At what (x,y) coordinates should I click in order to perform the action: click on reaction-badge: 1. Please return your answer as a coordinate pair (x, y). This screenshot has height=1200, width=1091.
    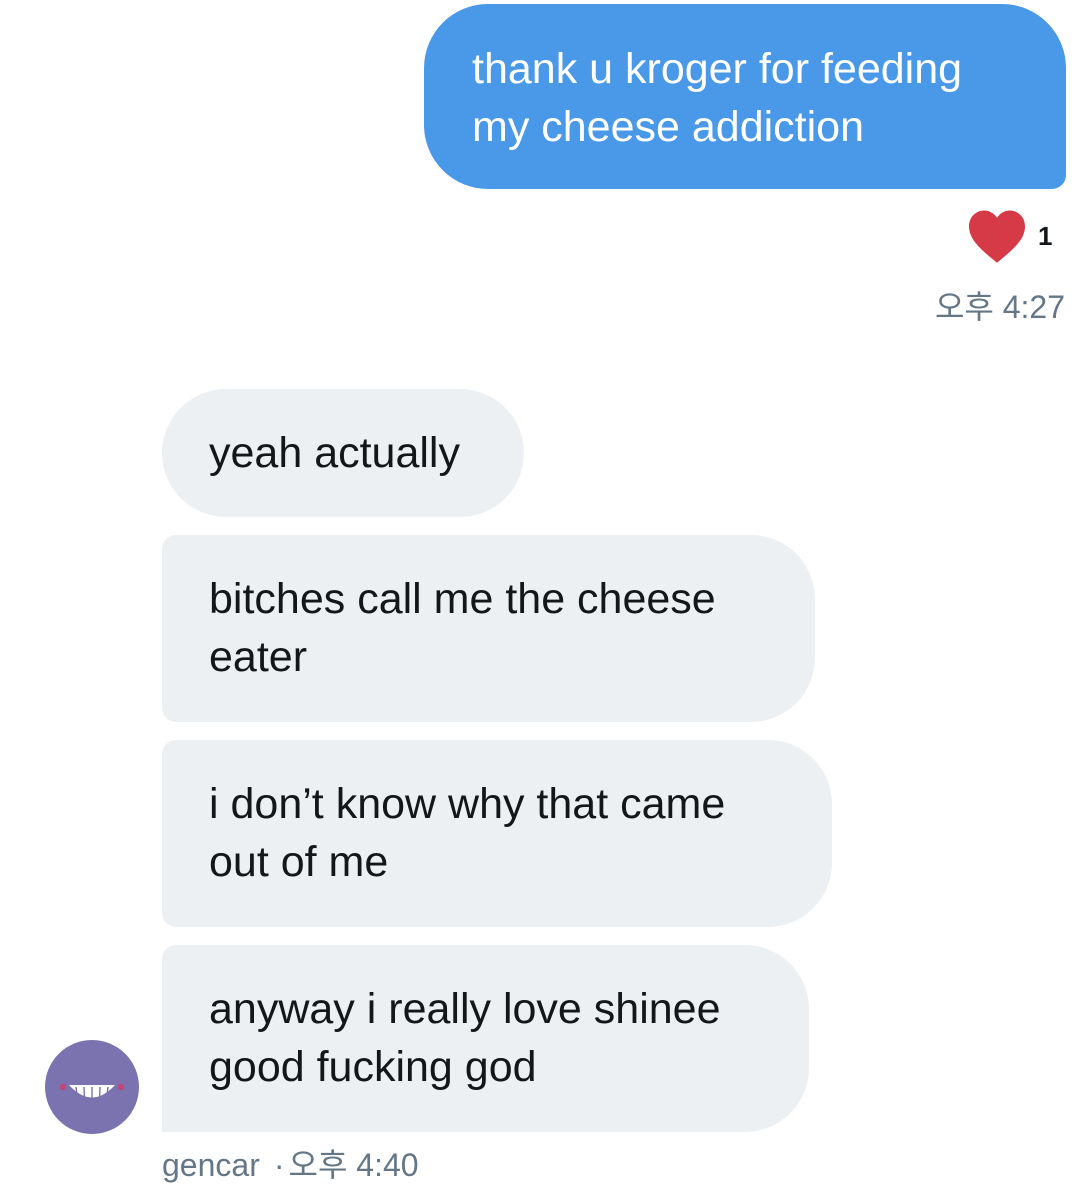
    Looking at the image, I should click on (1009, 236).